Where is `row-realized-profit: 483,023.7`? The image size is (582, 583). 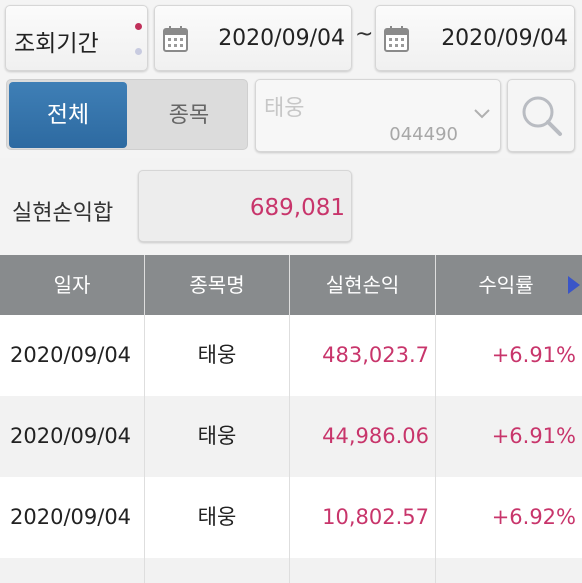
row-realized-profit: 483,023.7 is located at coordinates (375, 355).